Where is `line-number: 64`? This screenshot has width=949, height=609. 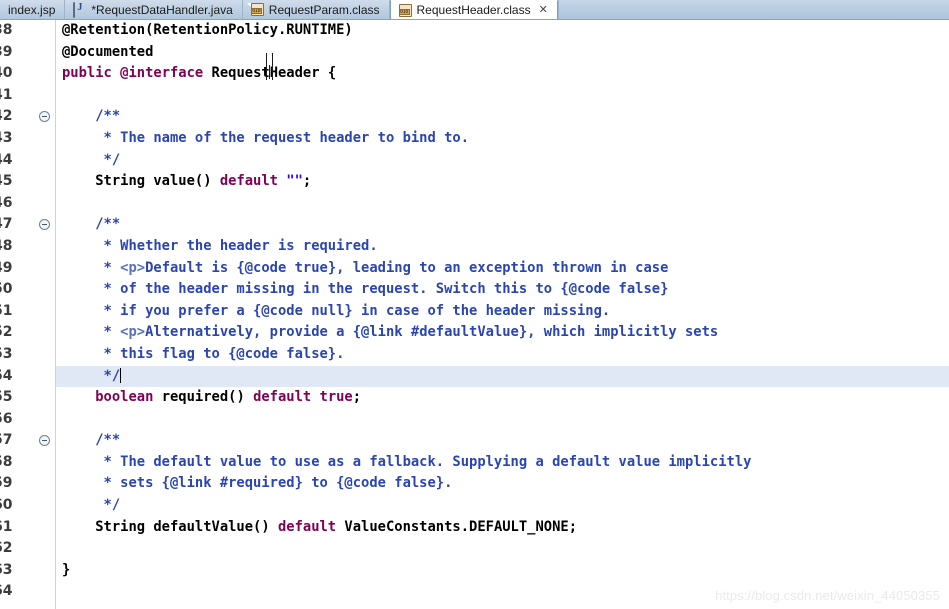
line-number: 64 is located at coordinates (6, 591).